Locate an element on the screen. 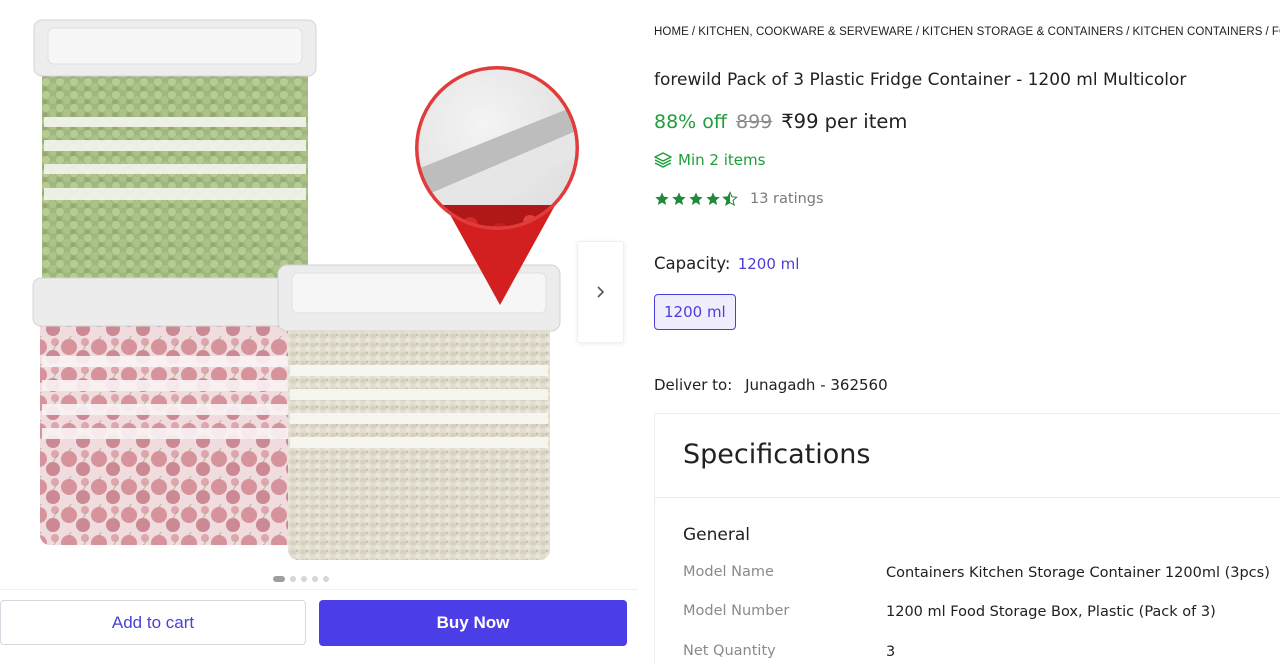 The height and width of the screenshot is (666, 1280). layers-icon is located at coordinates (663, 160).